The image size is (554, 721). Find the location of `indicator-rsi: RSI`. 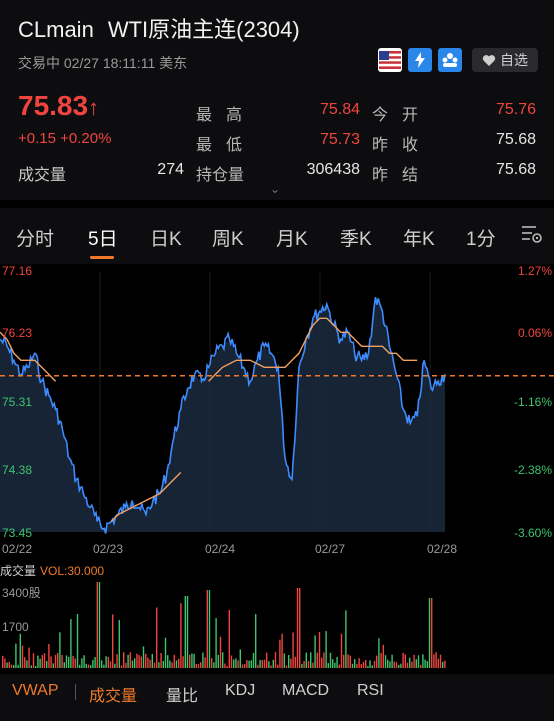

indicator-rsi: RSI is located at coordinates (370, 691).